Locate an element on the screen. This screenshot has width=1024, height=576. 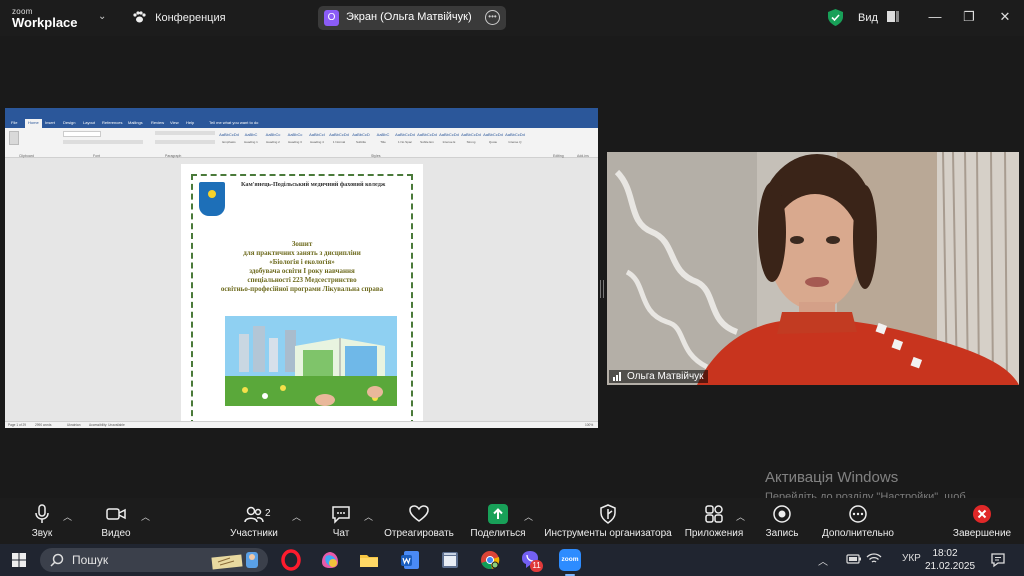
style-gallery-item: AaBbCcDd Subtle Em is located at coordinates (427, 138).